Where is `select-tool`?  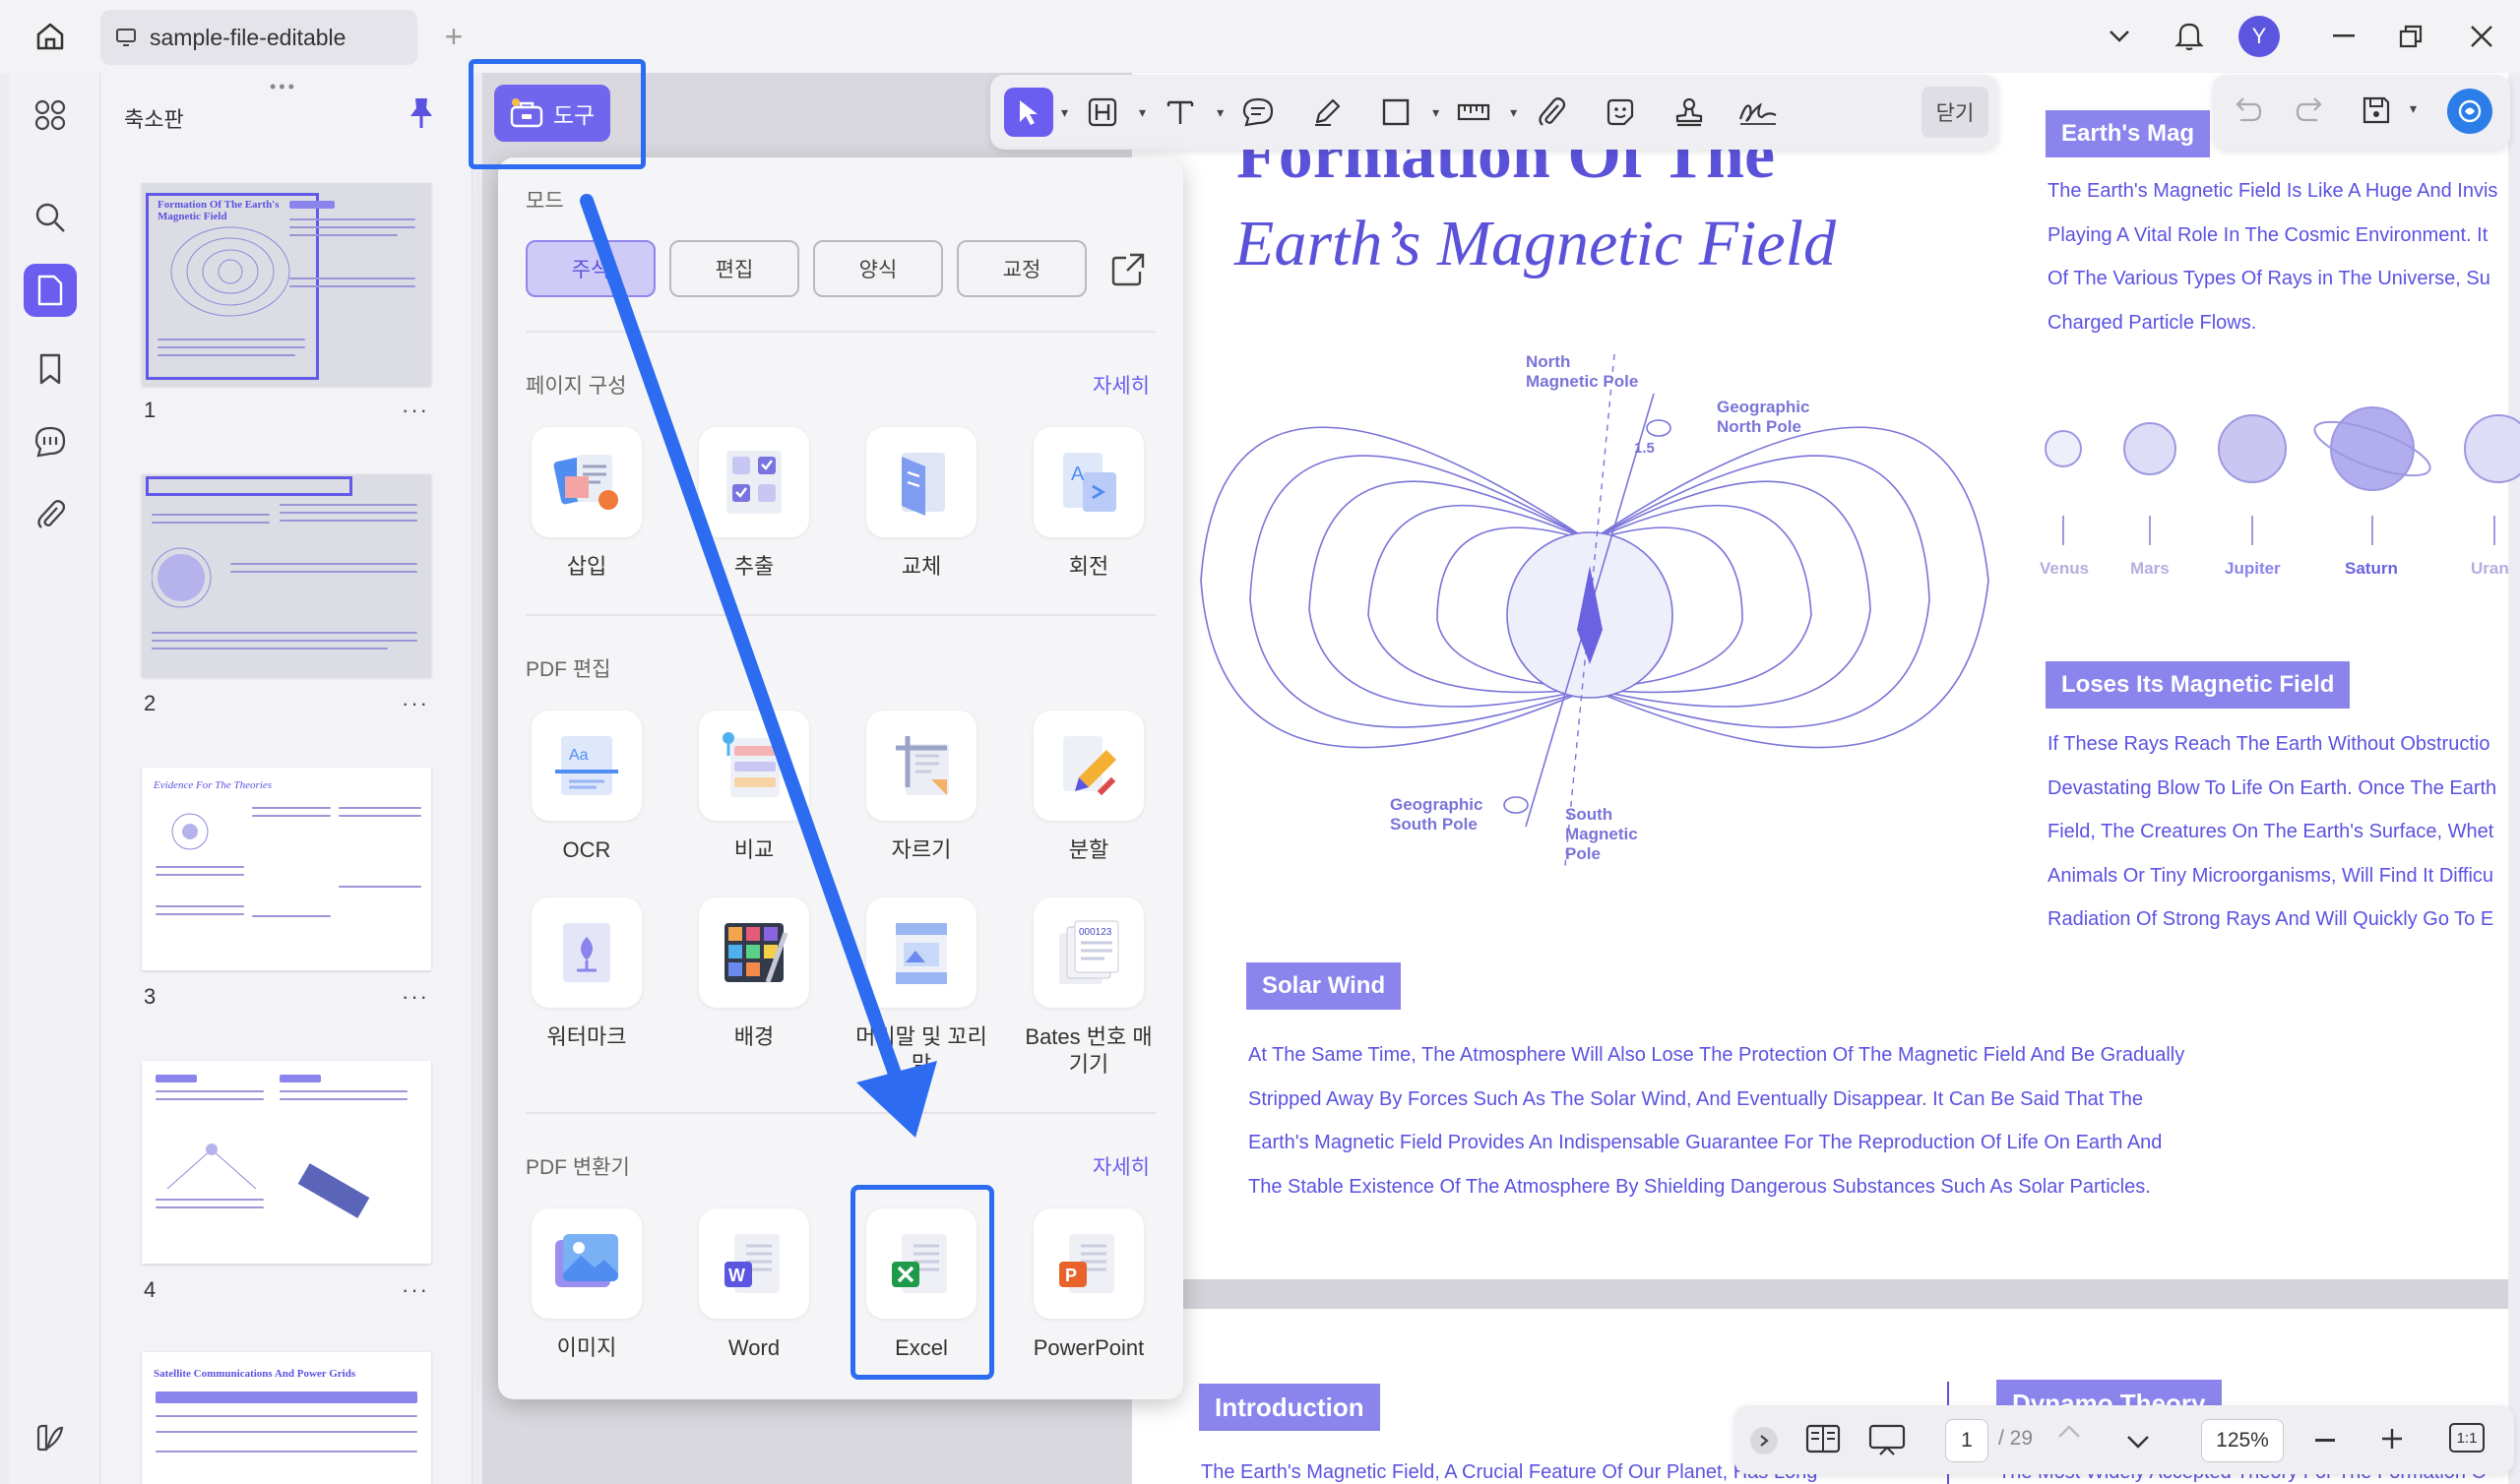
select-tool is located at coordinates (1028, 113).